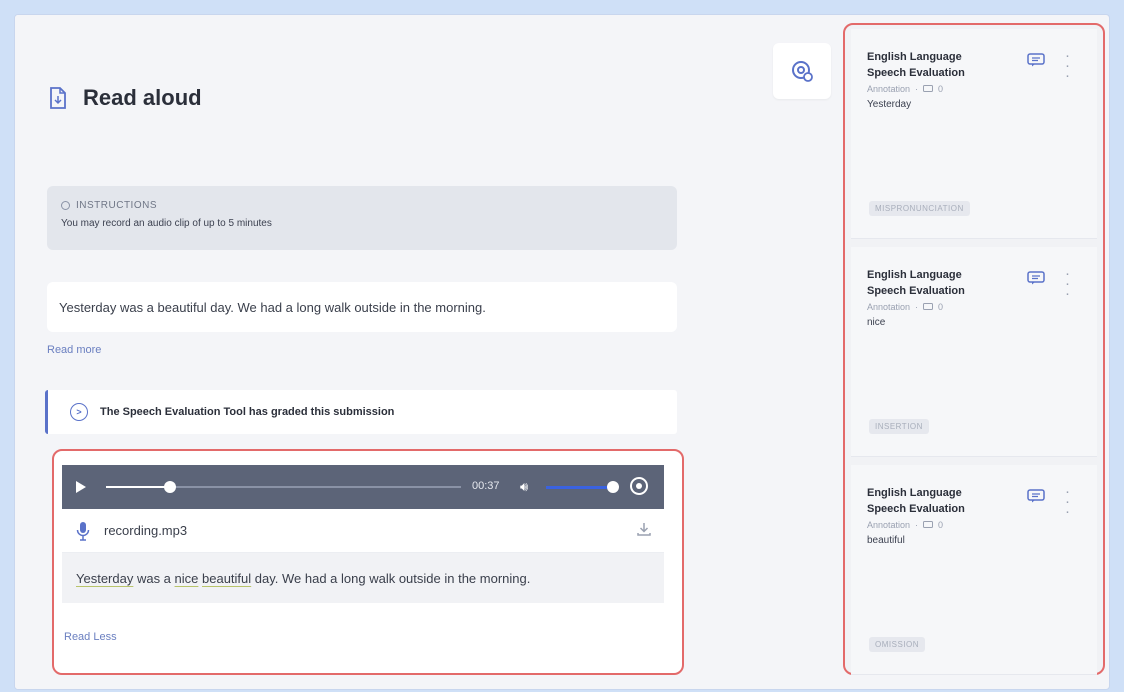 This screenshot has height=692, width=1124. Describe the element at coordinates (283, 487) in the screenshot. I see `seek-bar` at that location.